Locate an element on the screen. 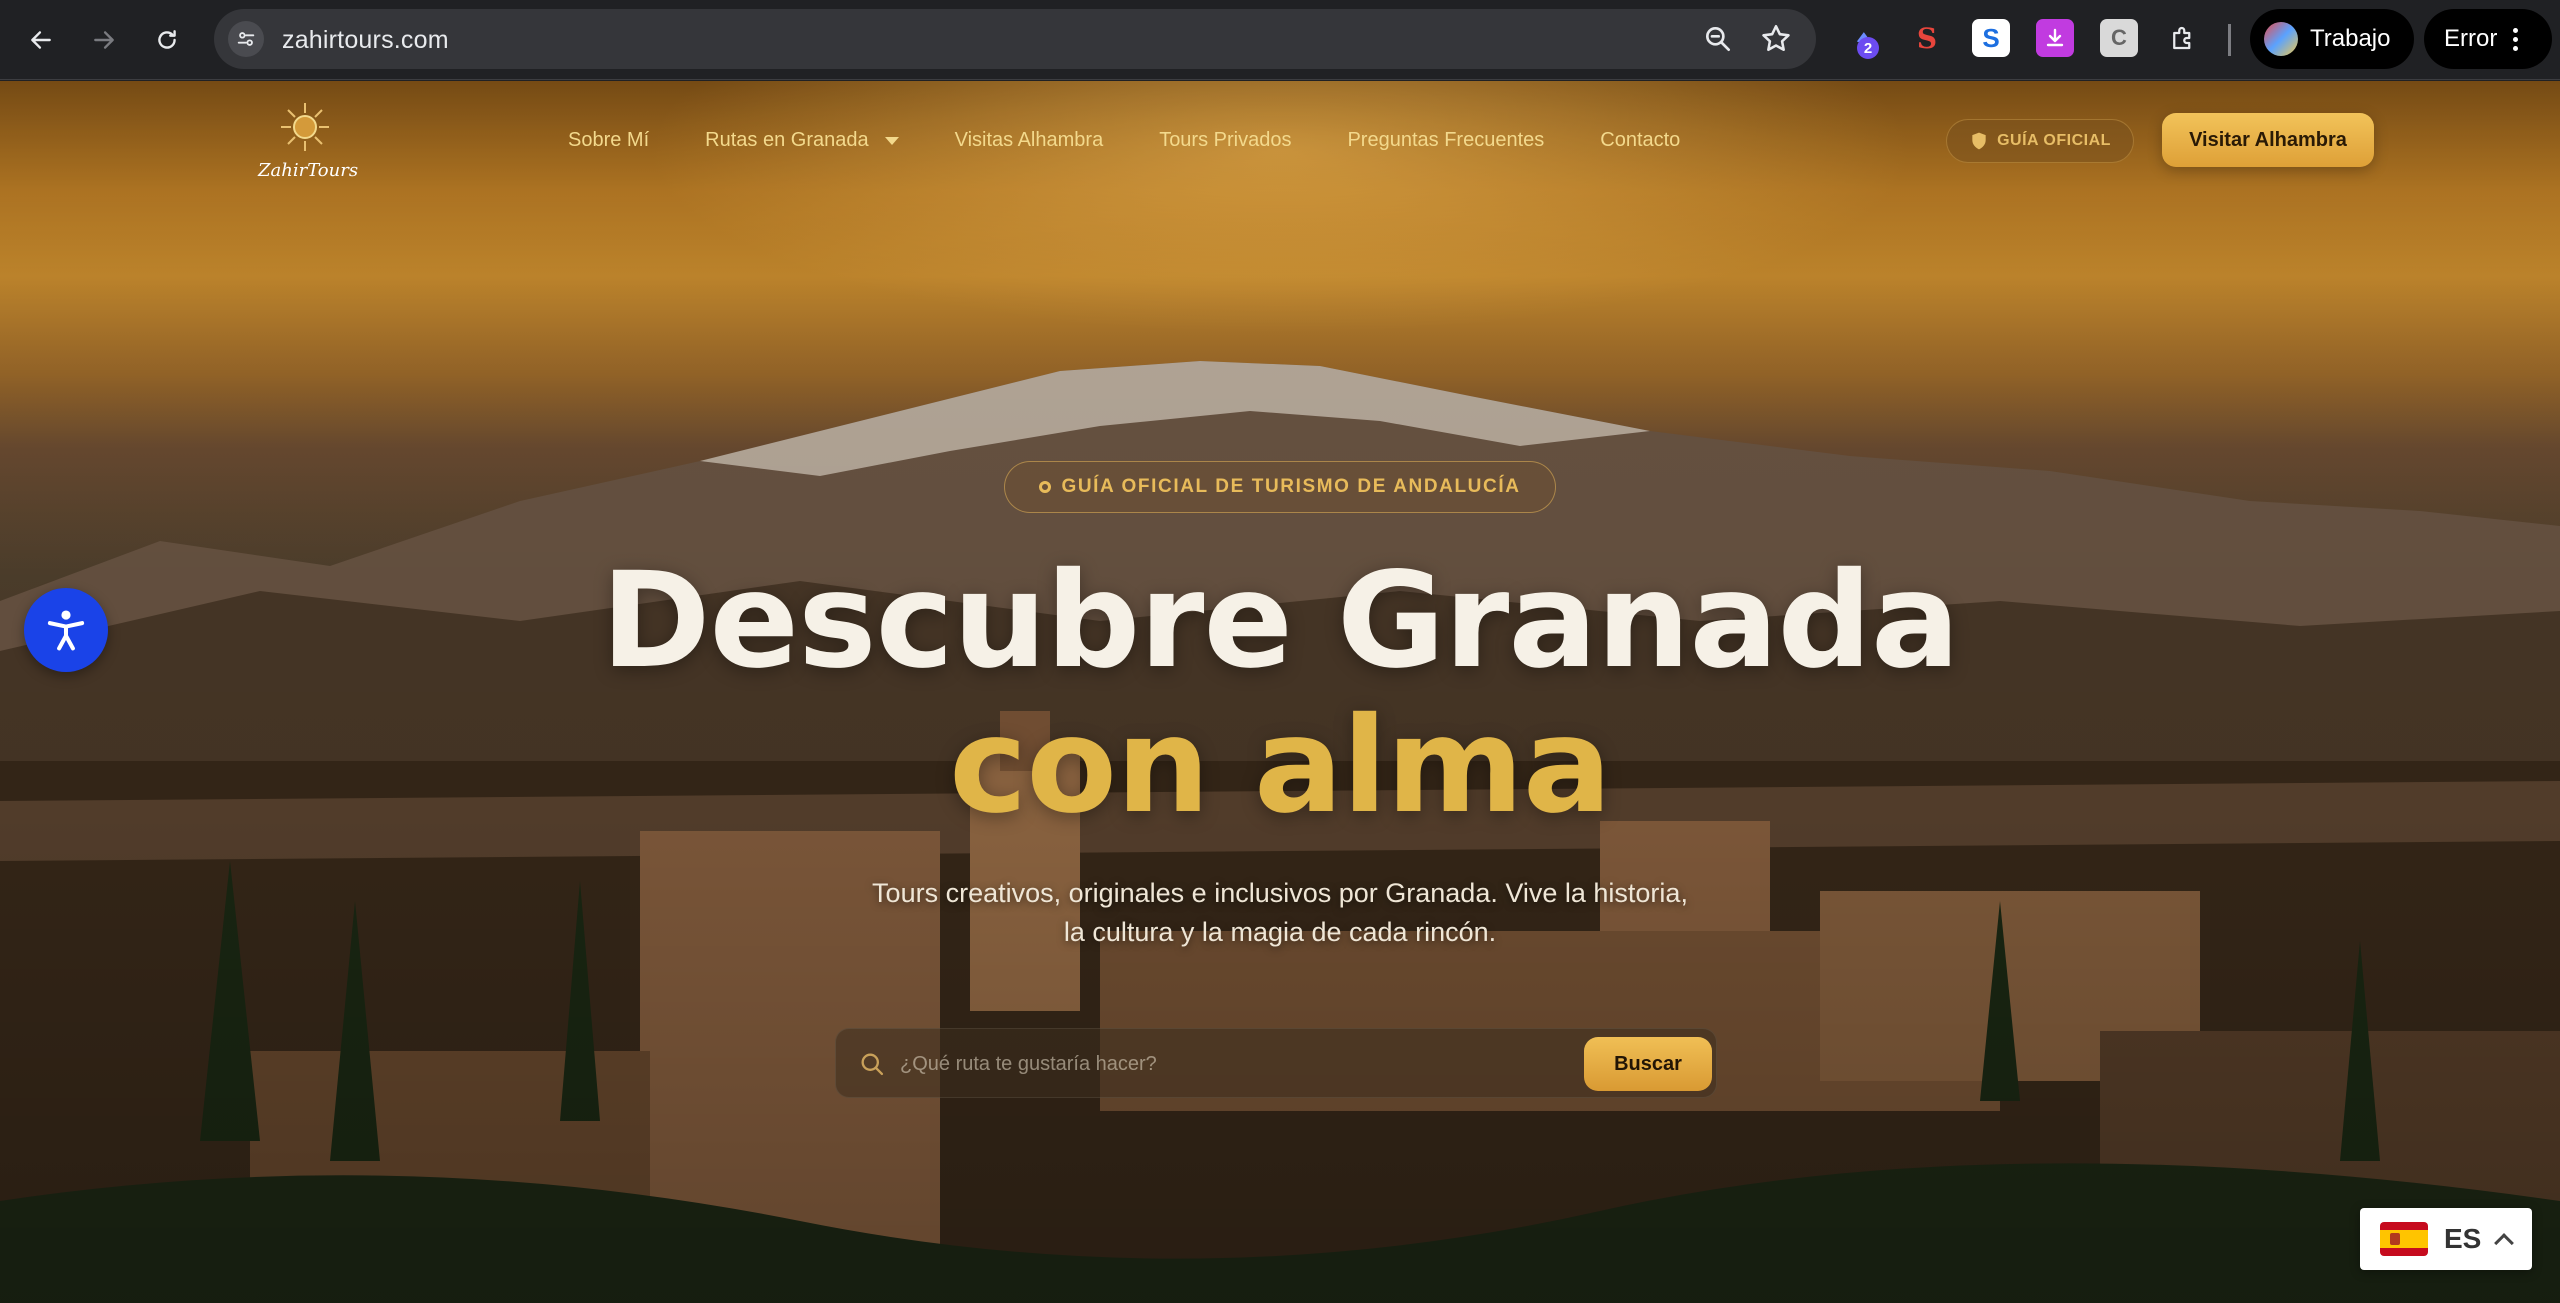 This screenshot has height=1303, width=2560. nav-sobre-mi: Sobre Mí is located at coordinates (608, 140).